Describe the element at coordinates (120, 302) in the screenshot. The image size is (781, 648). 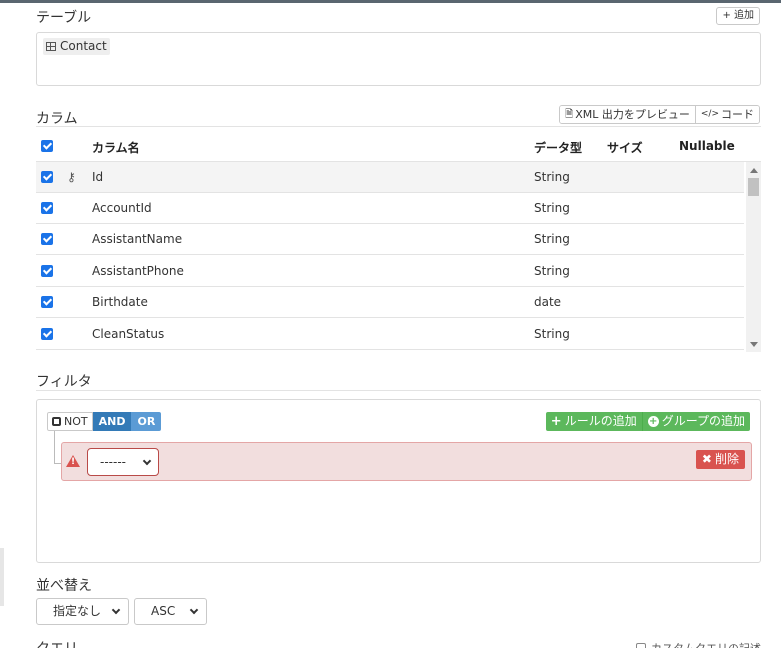
I see `column-name: Birthdate` at that location.